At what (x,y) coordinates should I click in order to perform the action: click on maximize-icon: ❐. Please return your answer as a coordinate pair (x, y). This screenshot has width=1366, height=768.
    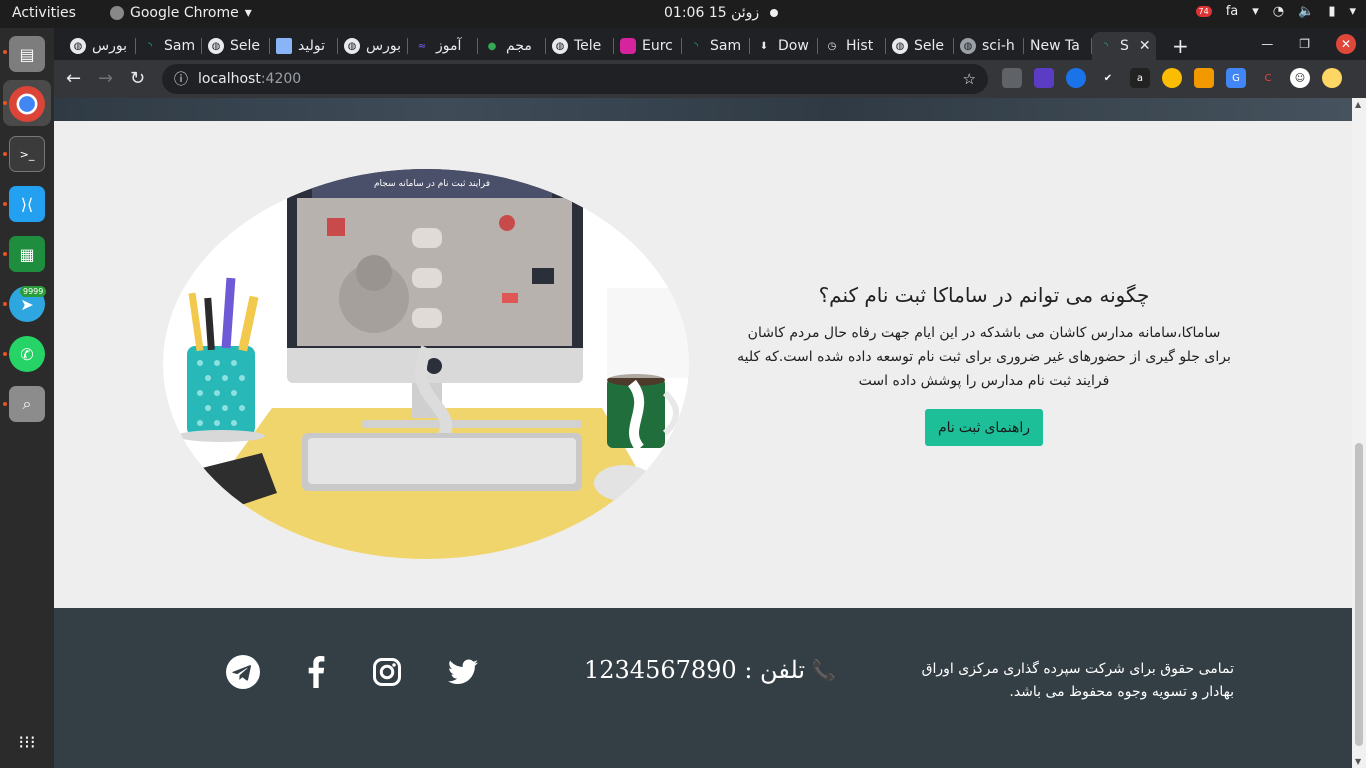
    Looking at the image, I should click on (1304, 44).